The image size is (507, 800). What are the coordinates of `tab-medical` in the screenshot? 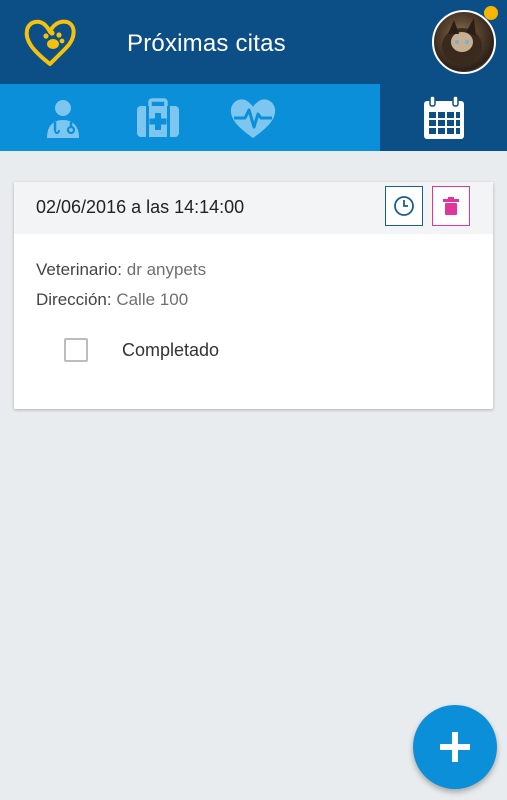 It's located at (157, 117).